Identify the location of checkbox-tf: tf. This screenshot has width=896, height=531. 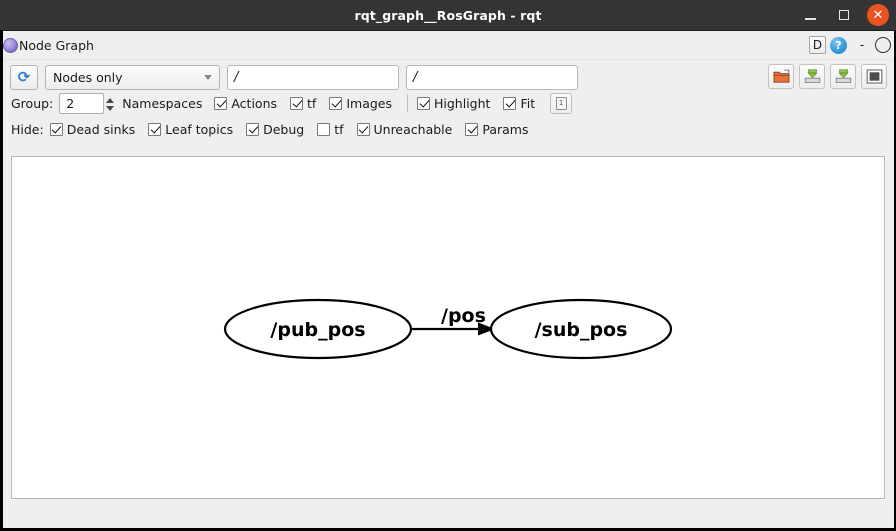
(303, 103).